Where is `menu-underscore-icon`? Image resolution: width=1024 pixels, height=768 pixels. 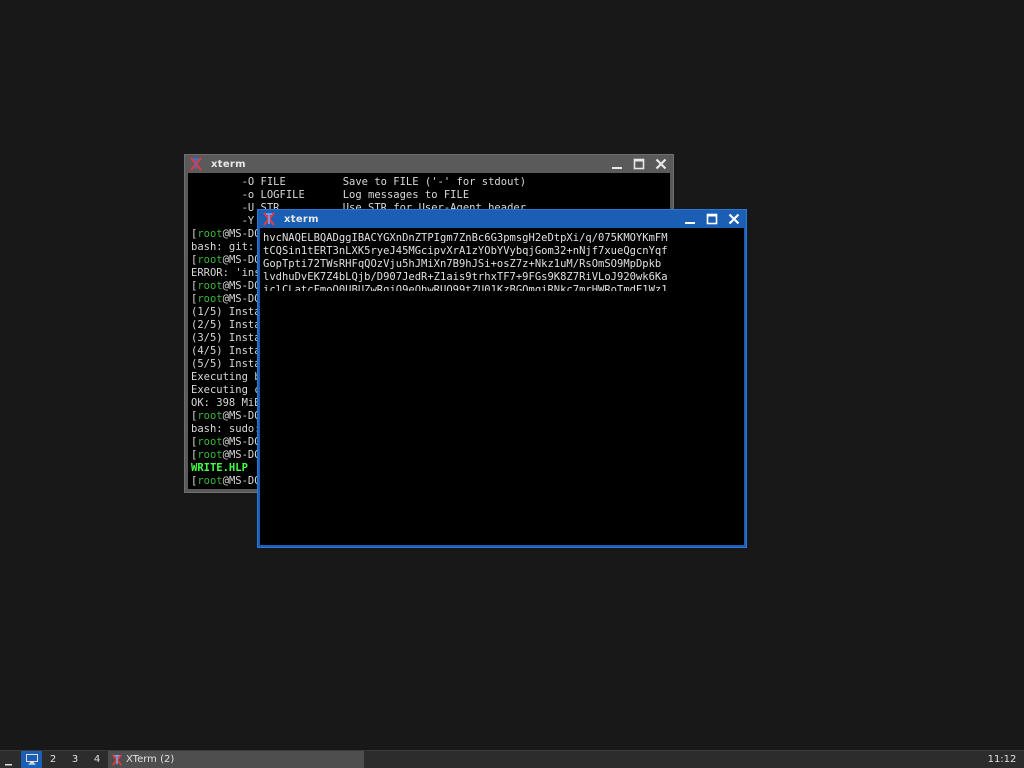 menu-underscore-icon is located at coordinates (9, 759).